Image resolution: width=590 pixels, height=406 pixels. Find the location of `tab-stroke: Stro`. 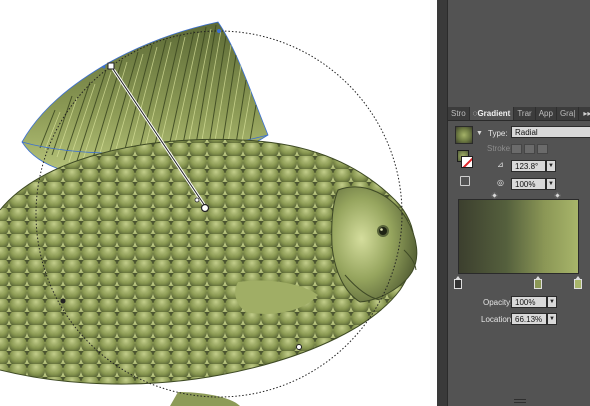

tab-stroke: Stro is located at coordinates (459, 113).